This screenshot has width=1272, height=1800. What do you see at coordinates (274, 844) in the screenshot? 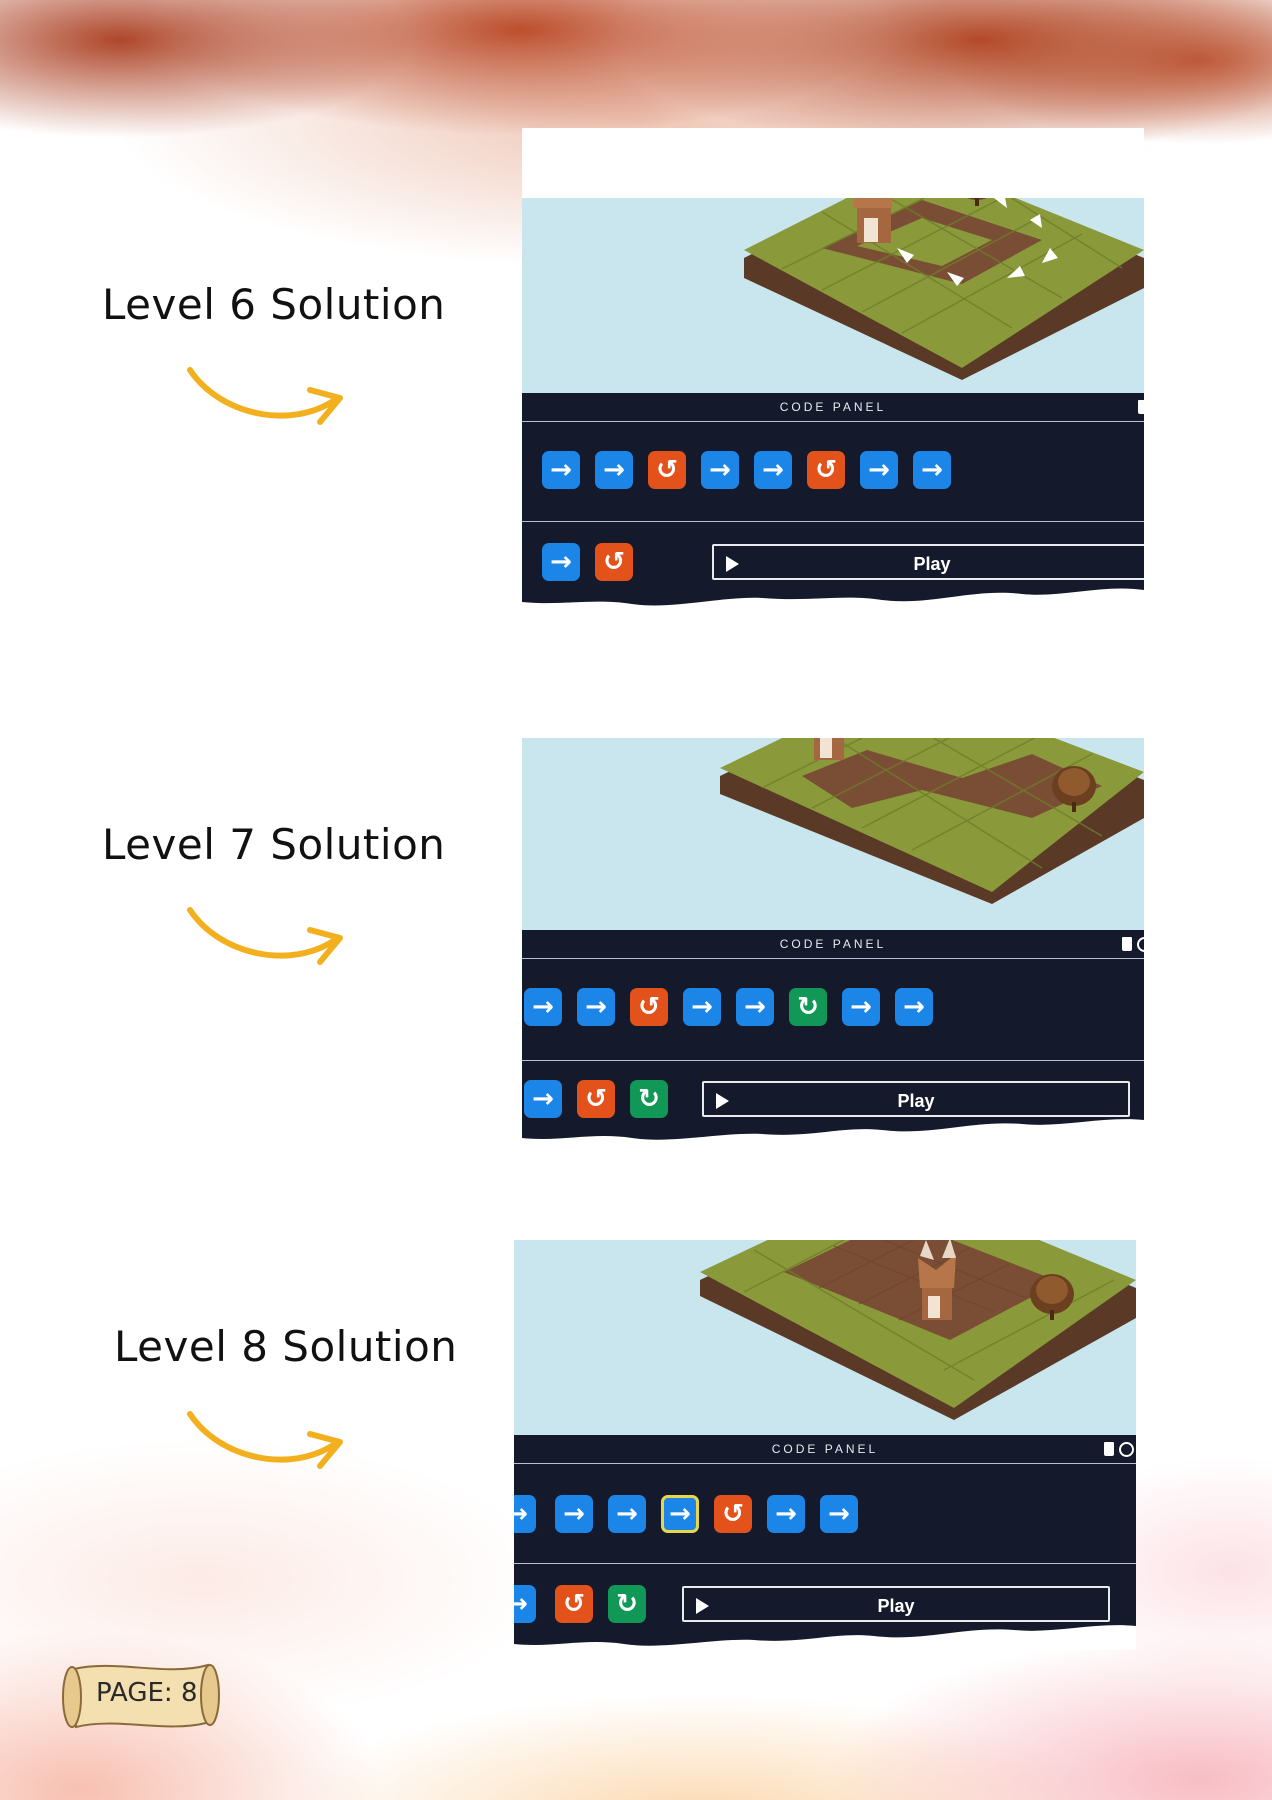
I see `level-7-title: Level 7 Solution` at bounding box center [274, 844].